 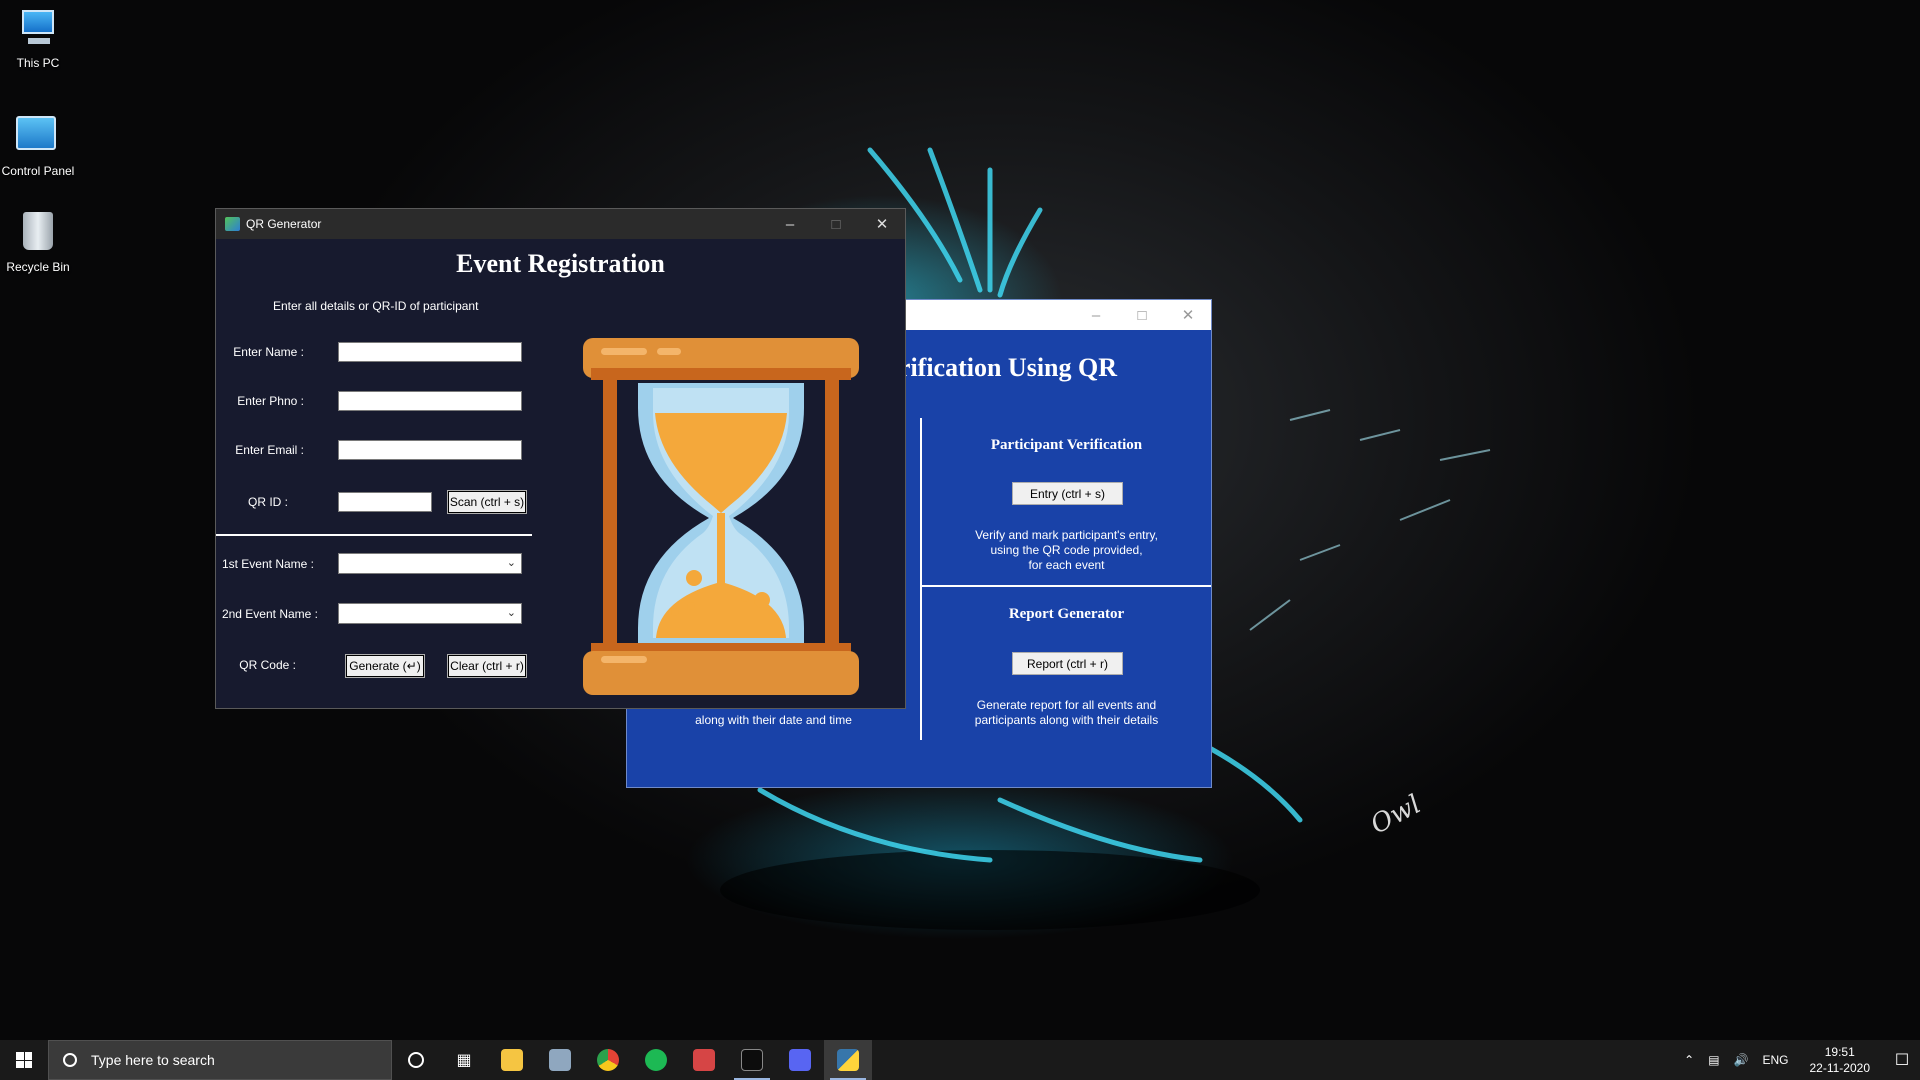 What do you see at coordinates (416, 1060) in the screenshot?
I see `cortana-icon` at bounding box center [416, 1060].